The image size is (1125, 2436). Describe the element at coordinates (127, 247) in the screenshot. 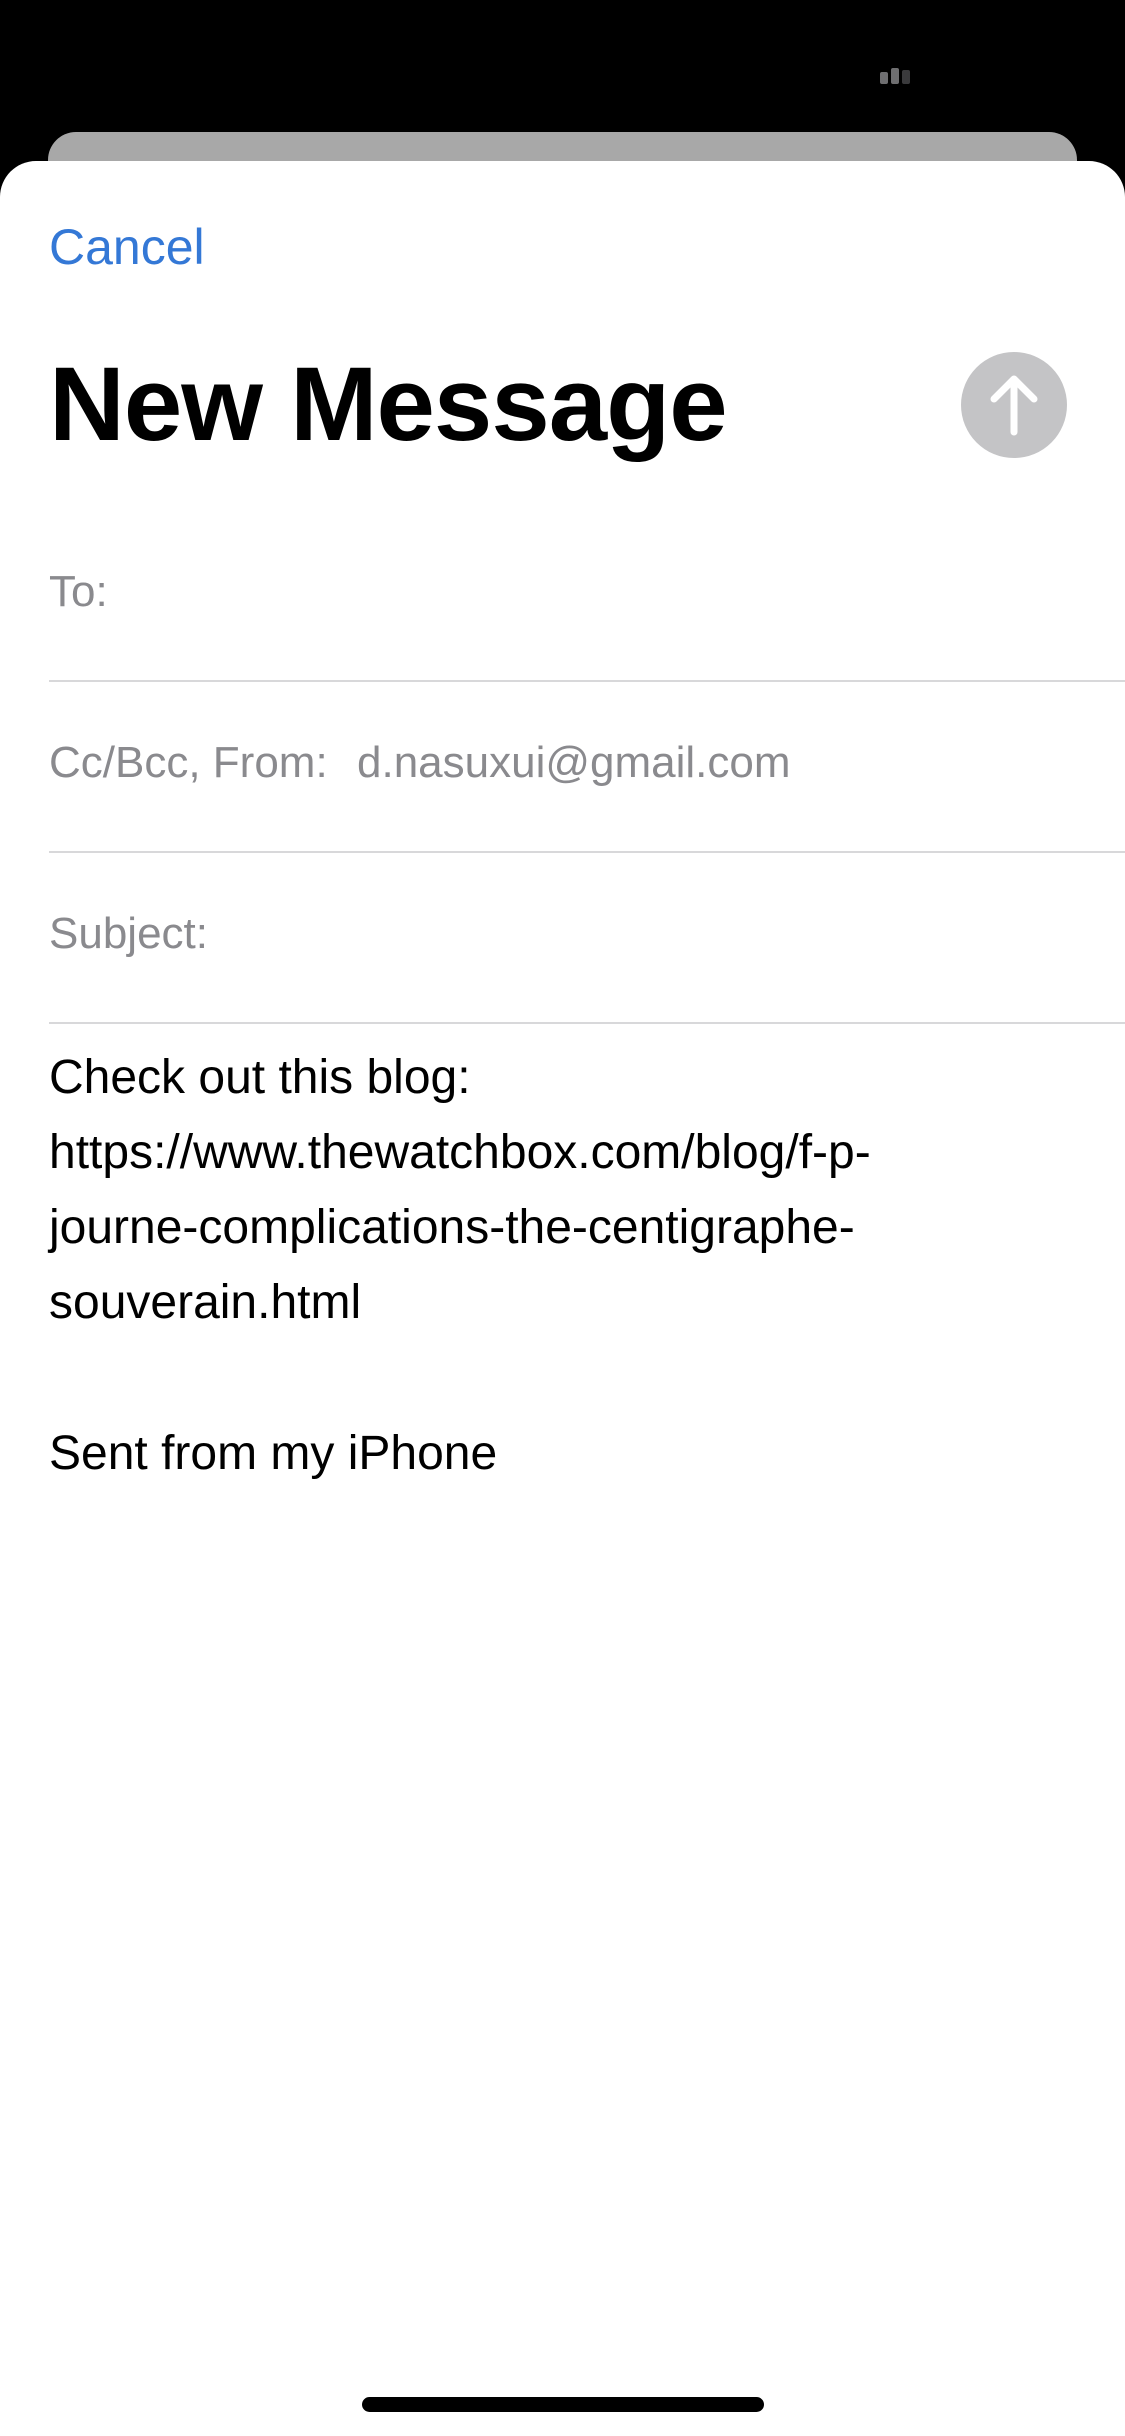

I see `cancel-button: Cancel` at that location.